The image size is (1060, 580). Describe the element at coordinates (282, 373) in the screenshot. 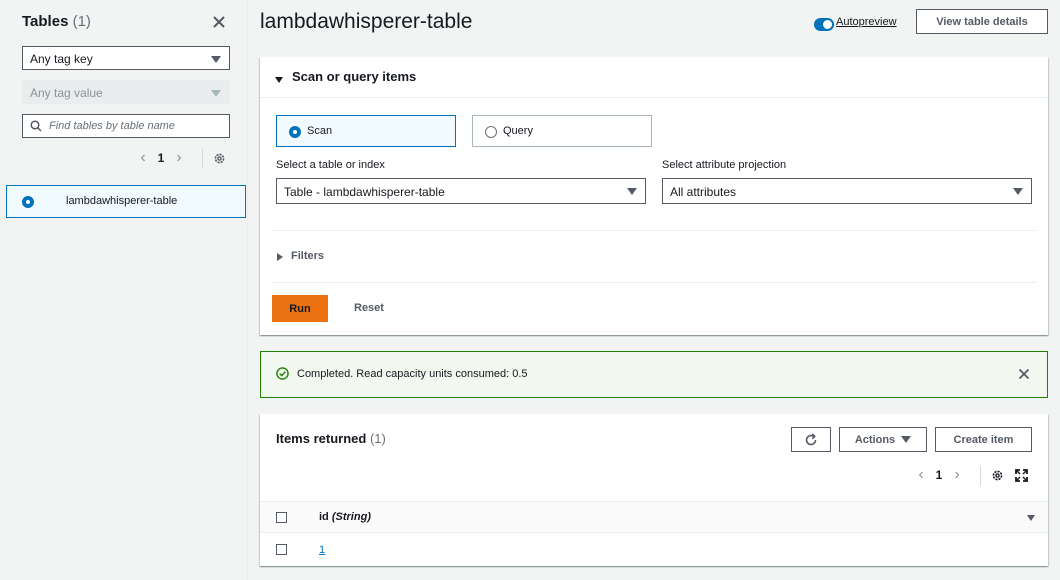

I see `success-check-icon` at that location.